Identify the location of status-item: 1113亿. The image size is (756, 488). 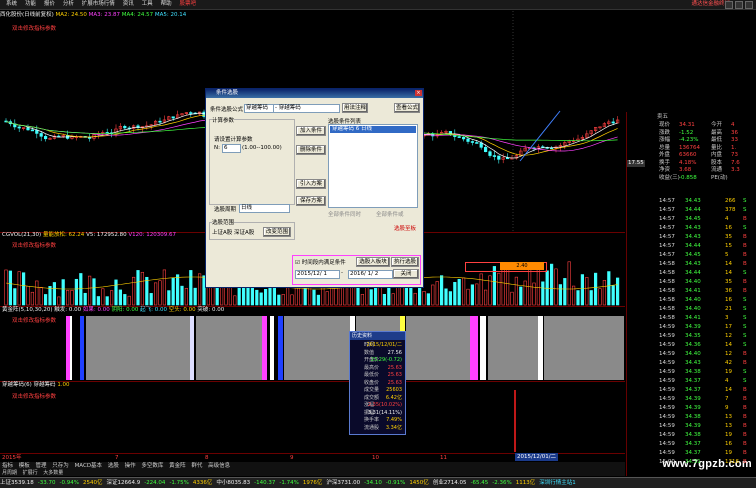
(525, 483).